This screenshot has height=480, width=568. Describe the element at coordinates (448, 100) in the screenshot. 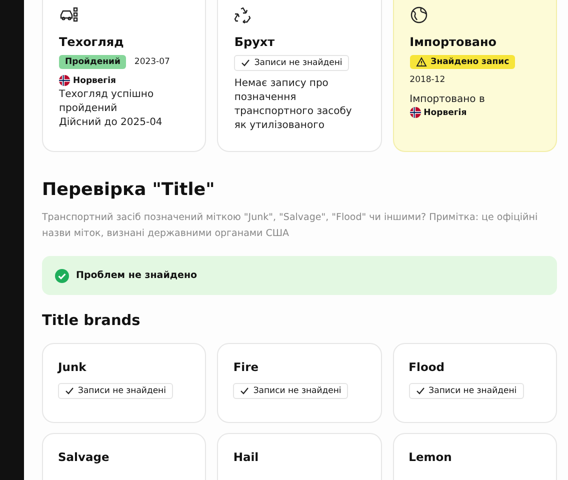

I see `description-text: Імпортовано в` at that location.